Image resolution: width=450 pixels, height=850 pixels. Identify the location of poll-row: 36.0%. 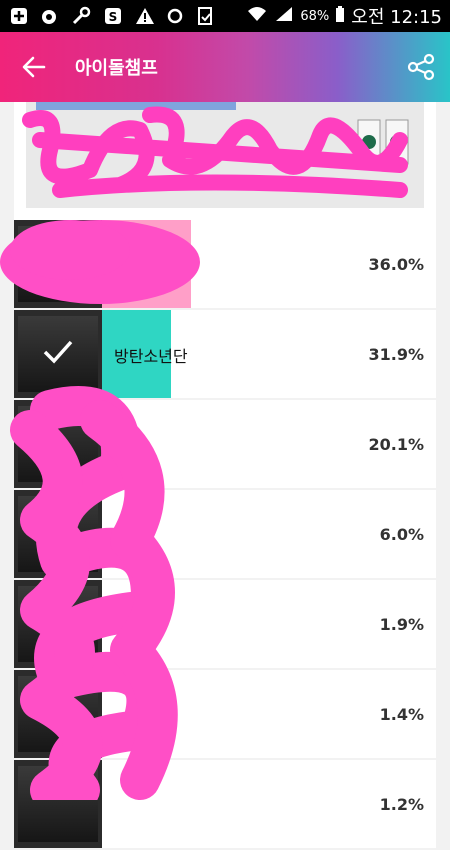
(225, 264).